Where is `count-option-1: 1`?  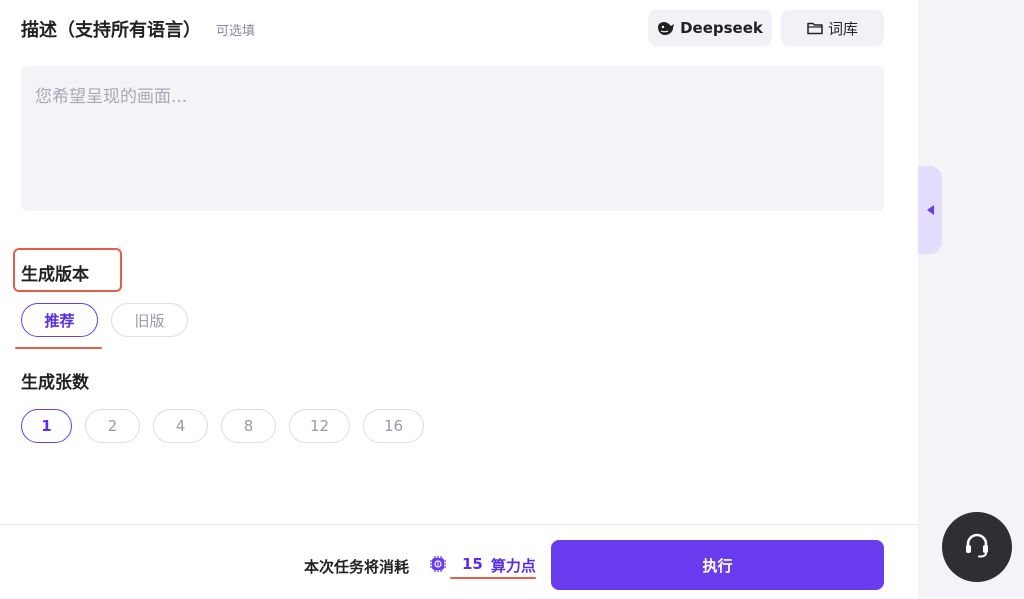
count-option-1: 1 is located at coordinates (46, 426).